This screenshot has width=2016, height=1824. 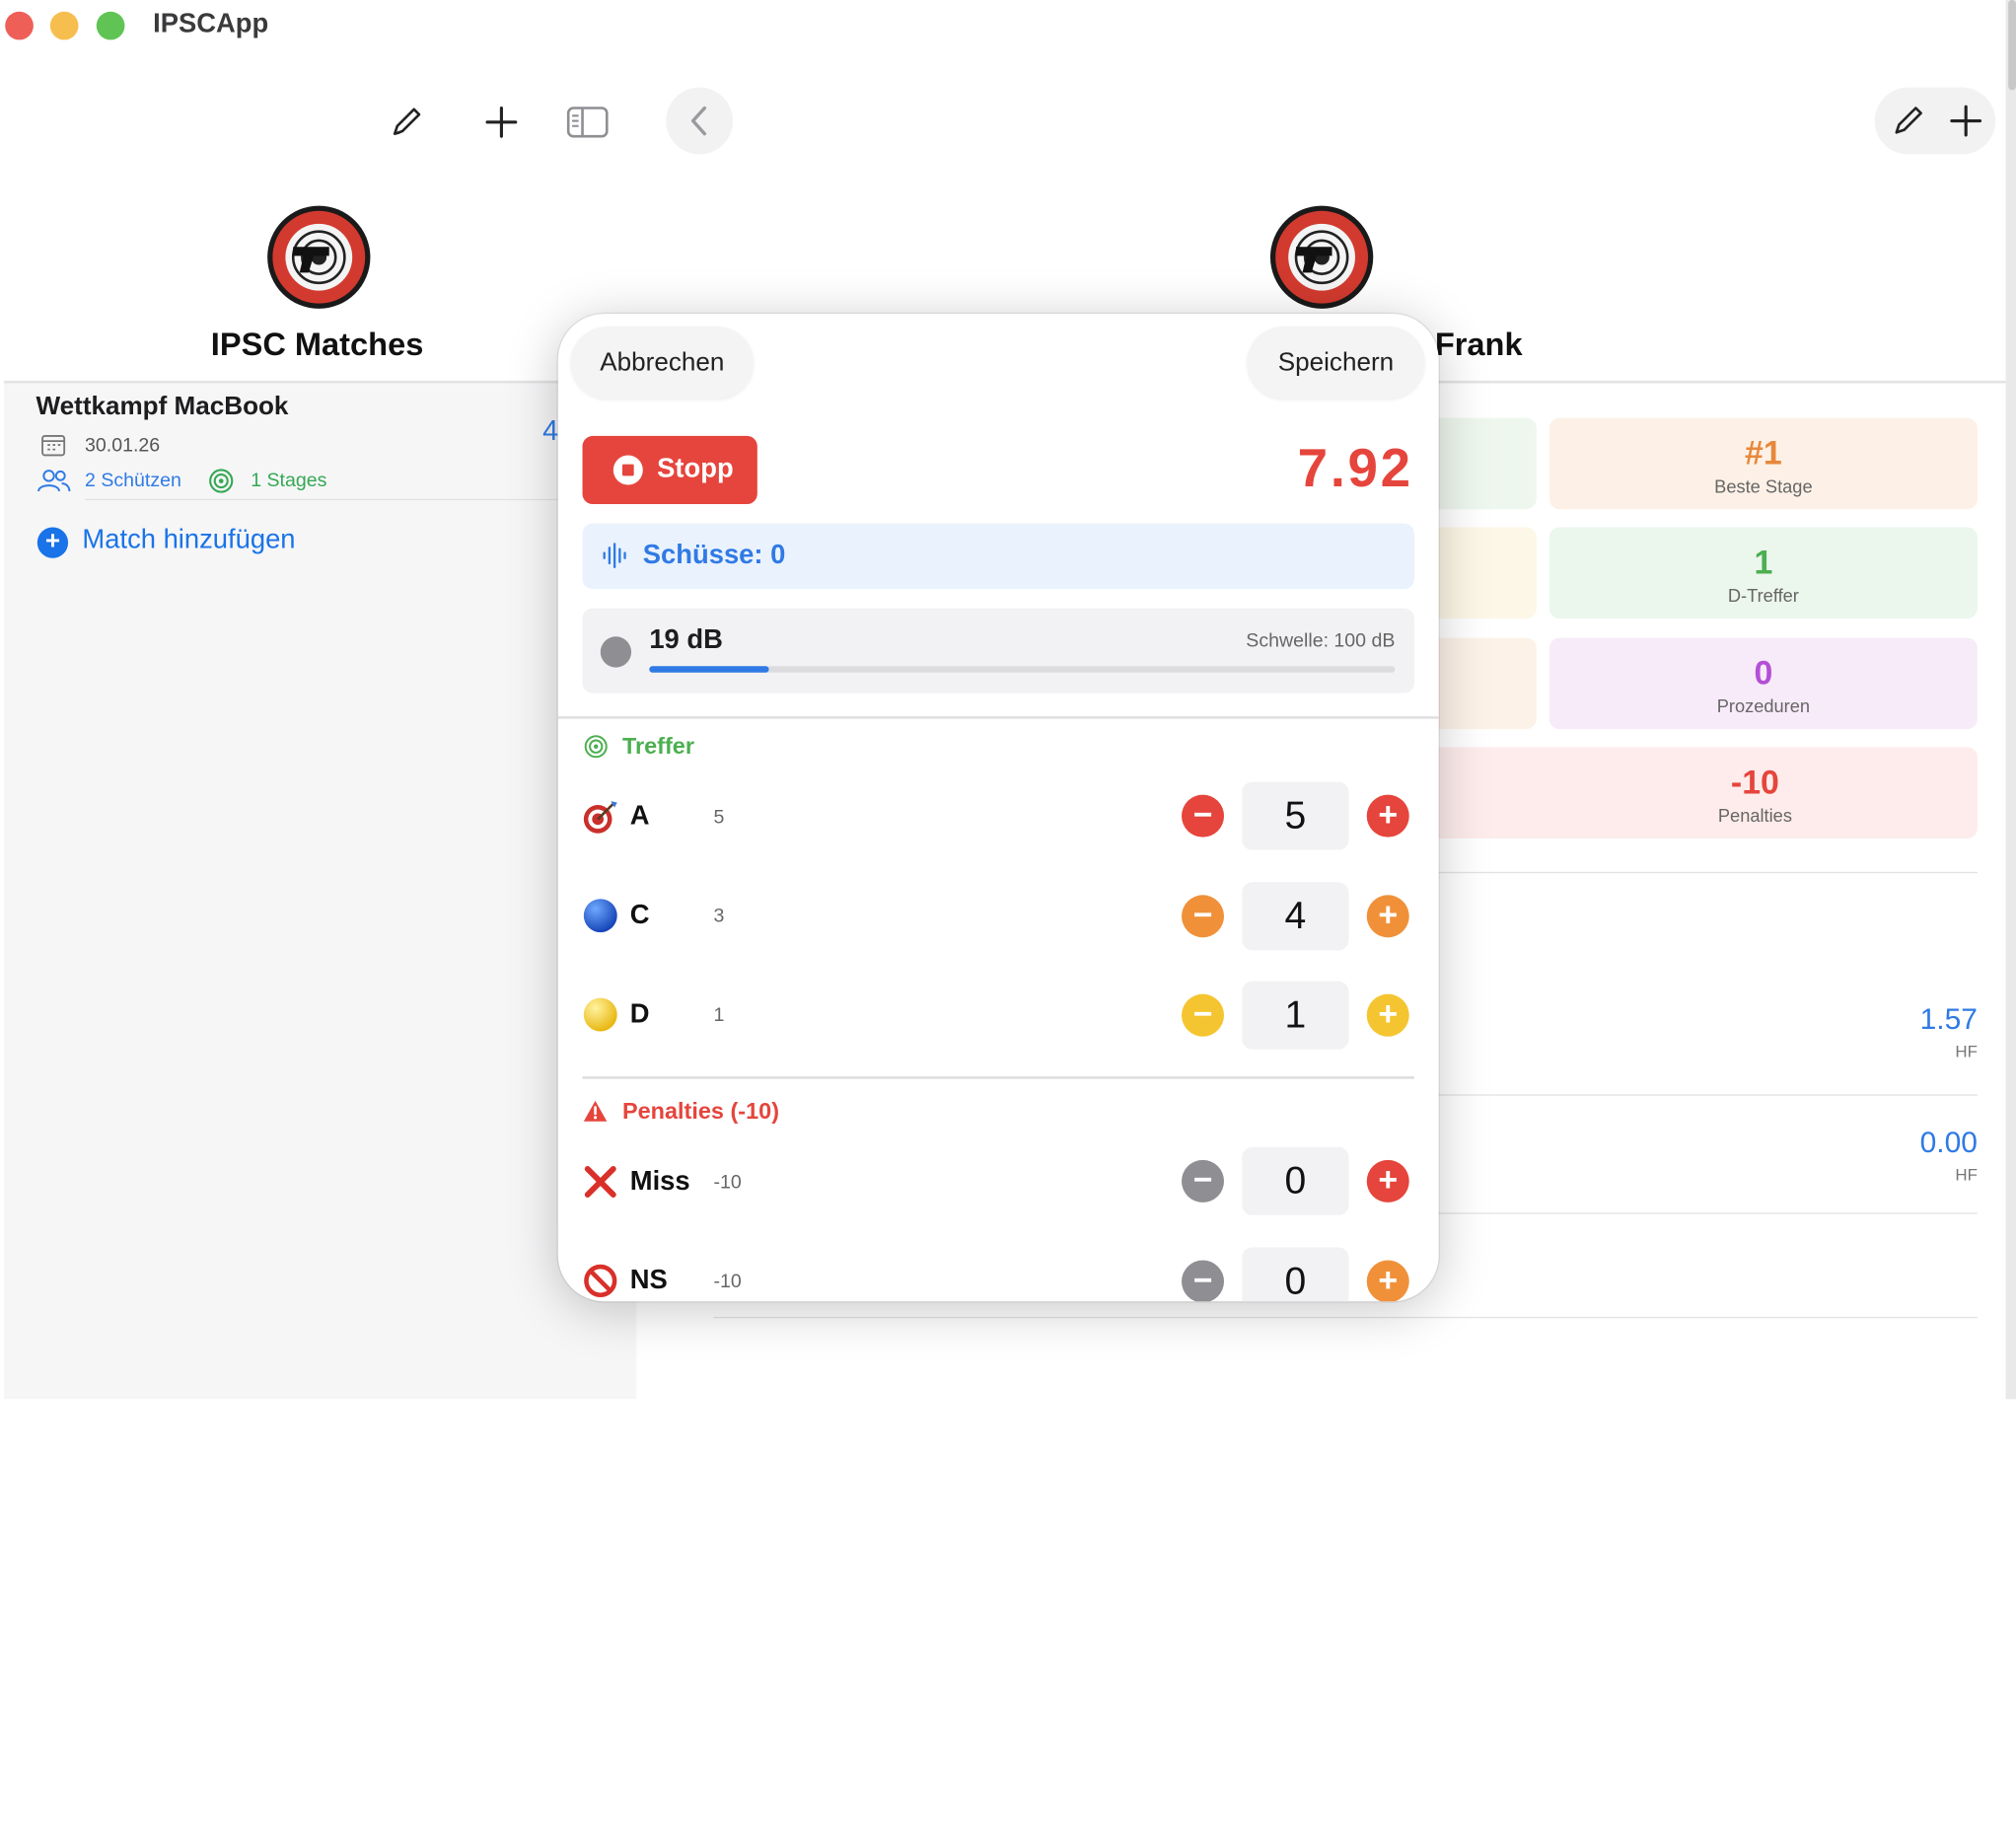 What do you see at coordinates (998, 556) in the screenshot?
I see `shots-counter: Schüsse: 0` at bounding box center [998, 556].